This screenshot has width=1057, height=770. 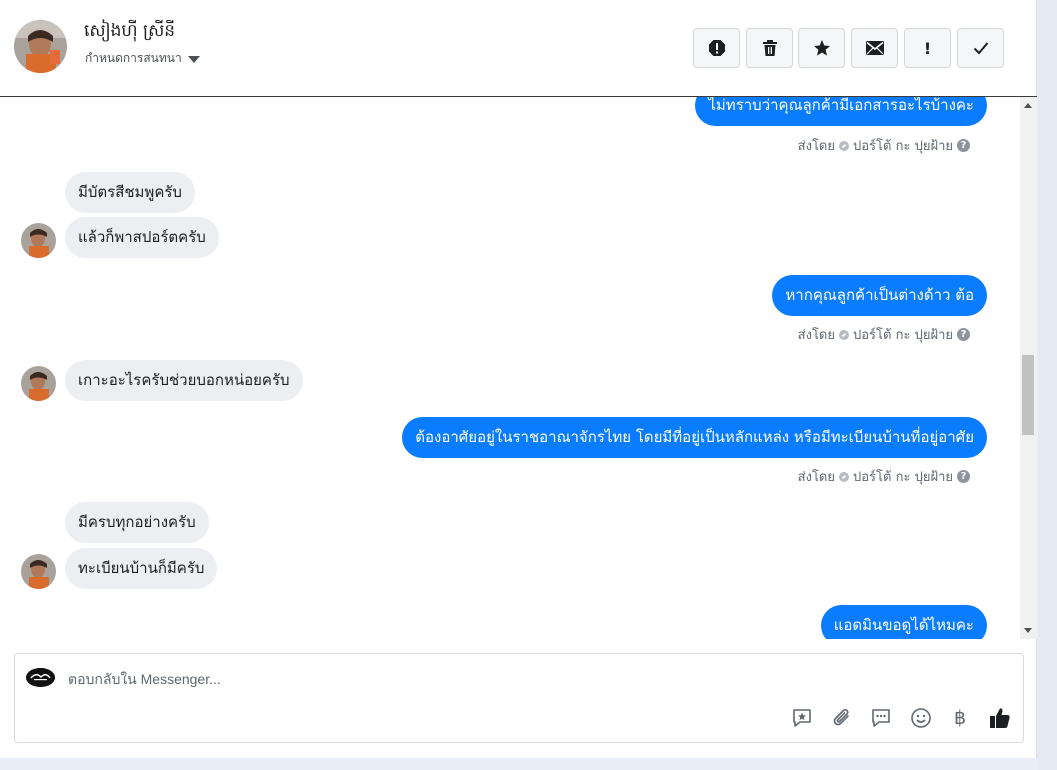 I want to click on emoji-button, so click(x=921, y=718).